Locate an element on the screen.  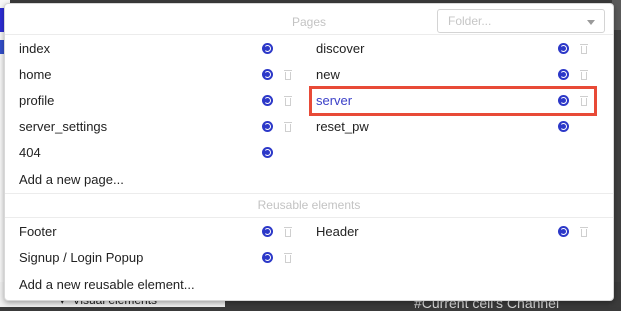
reusable-item-label: Signup / Login Popup is located at coordinates (81, 257).